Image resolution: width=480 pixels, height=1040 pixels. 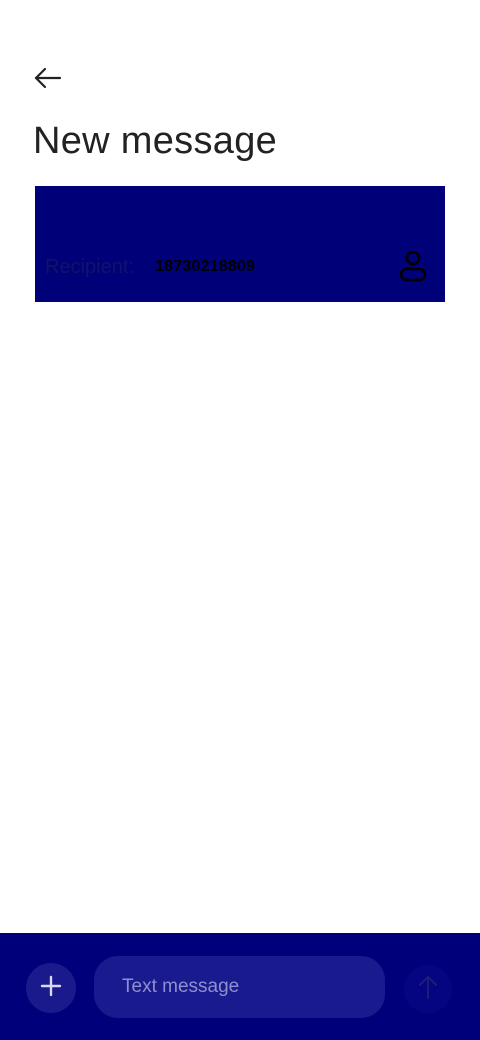 I want to click on compose-bar, so click(x=240, y=986).